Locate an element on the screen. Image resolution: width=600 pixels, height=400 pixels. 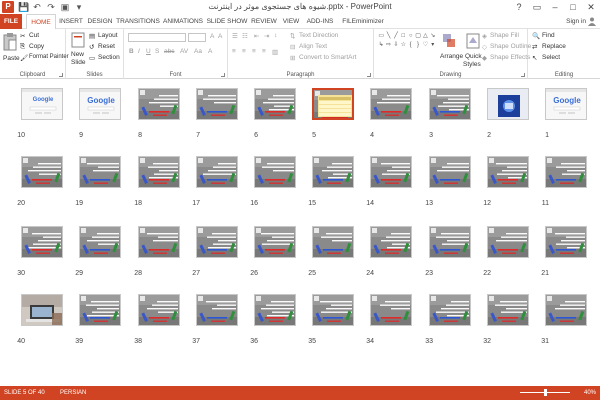
slide-thumbnail-2: 2 is located at coordinates (508, 113).